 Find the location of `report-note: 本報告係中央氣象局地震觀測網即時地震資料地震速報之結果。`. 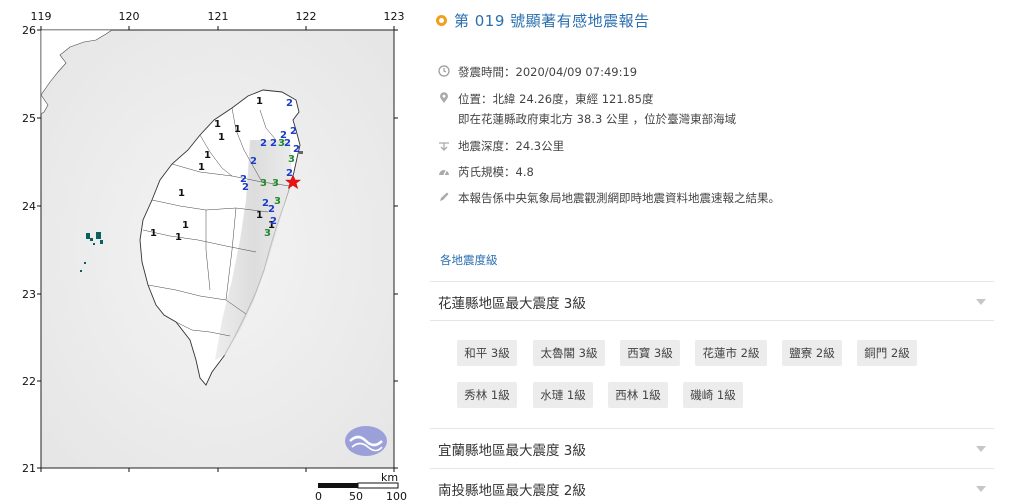

report-note: 本報告係中央氣象局地震觀測網即時地震資料地震速報之結果。 is located at coordinates (609, 198).